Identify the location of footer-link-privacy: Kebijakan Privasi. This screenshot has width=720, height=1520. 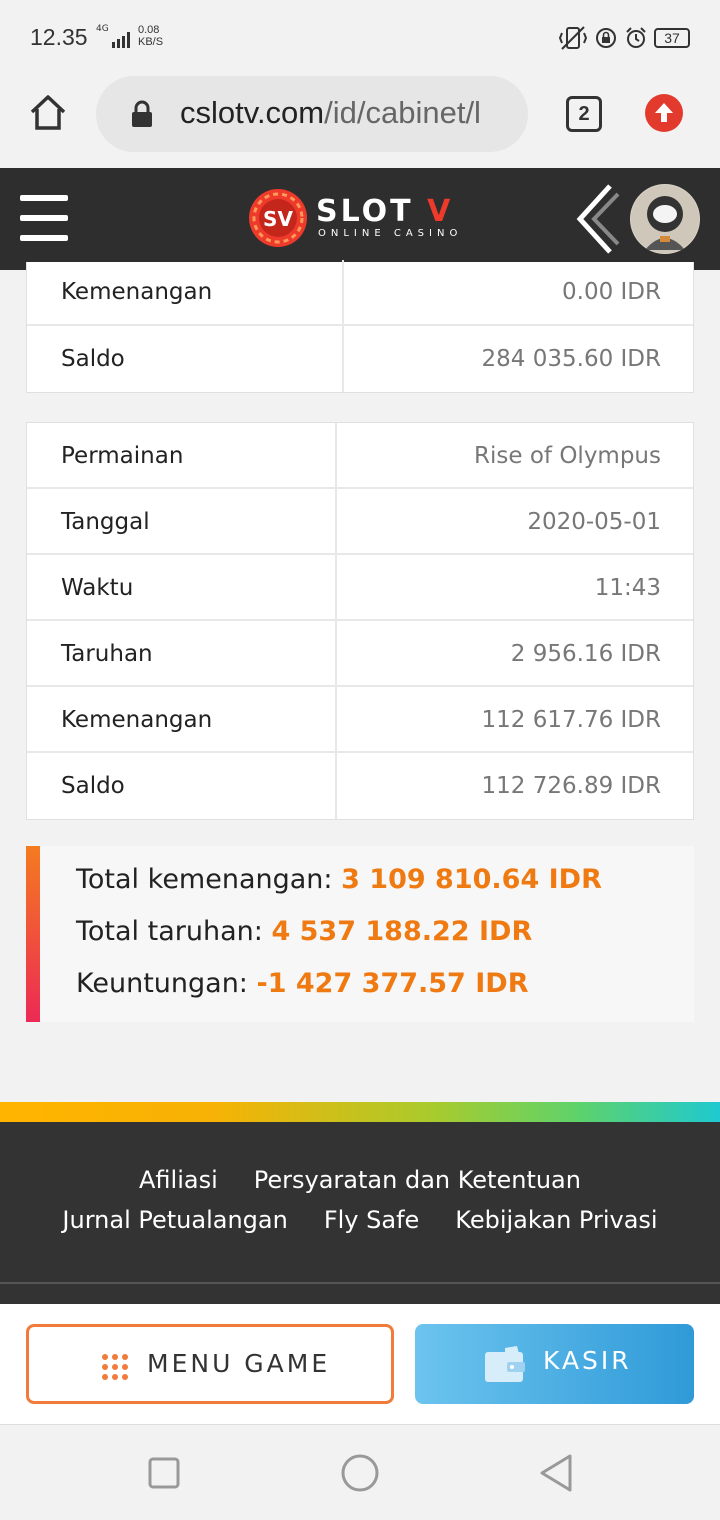
(556, 1220).